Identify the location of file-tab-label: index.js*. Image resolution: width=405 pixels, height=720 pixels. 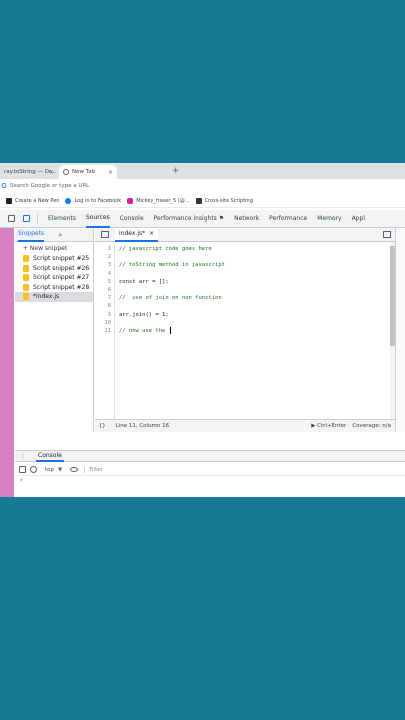
(132, 233).